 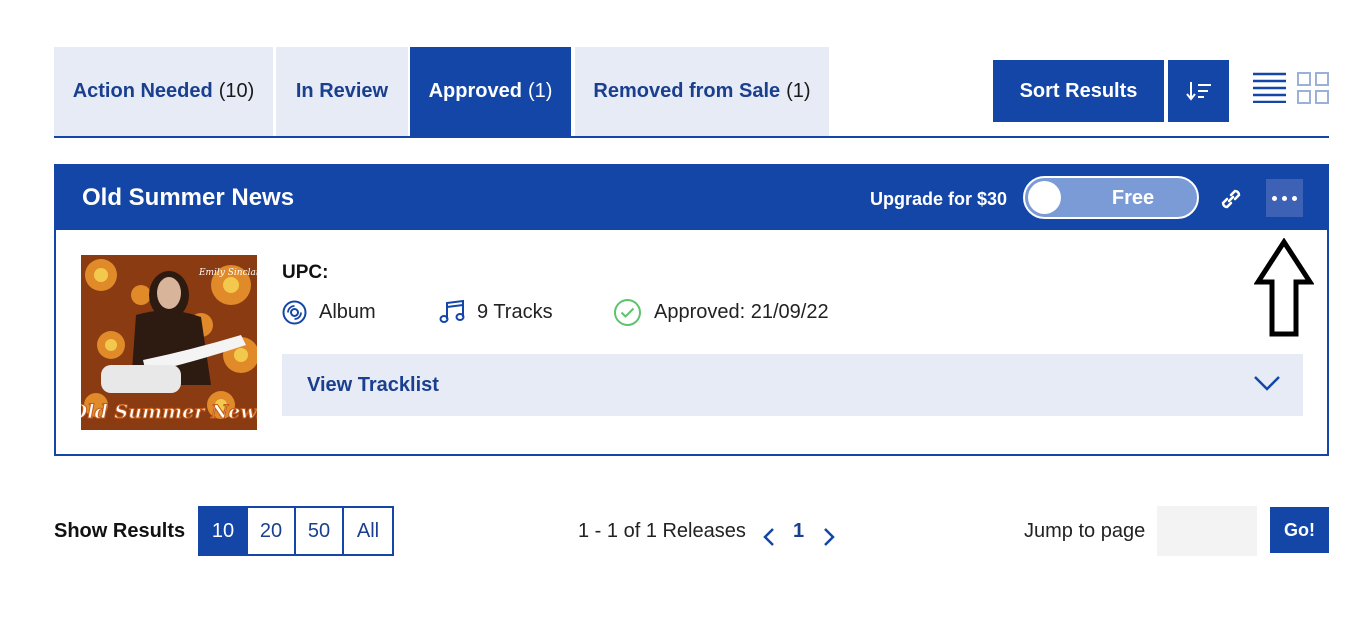 I want to click on track-count-label: 9 Tracks, so click(x=515, y=311).